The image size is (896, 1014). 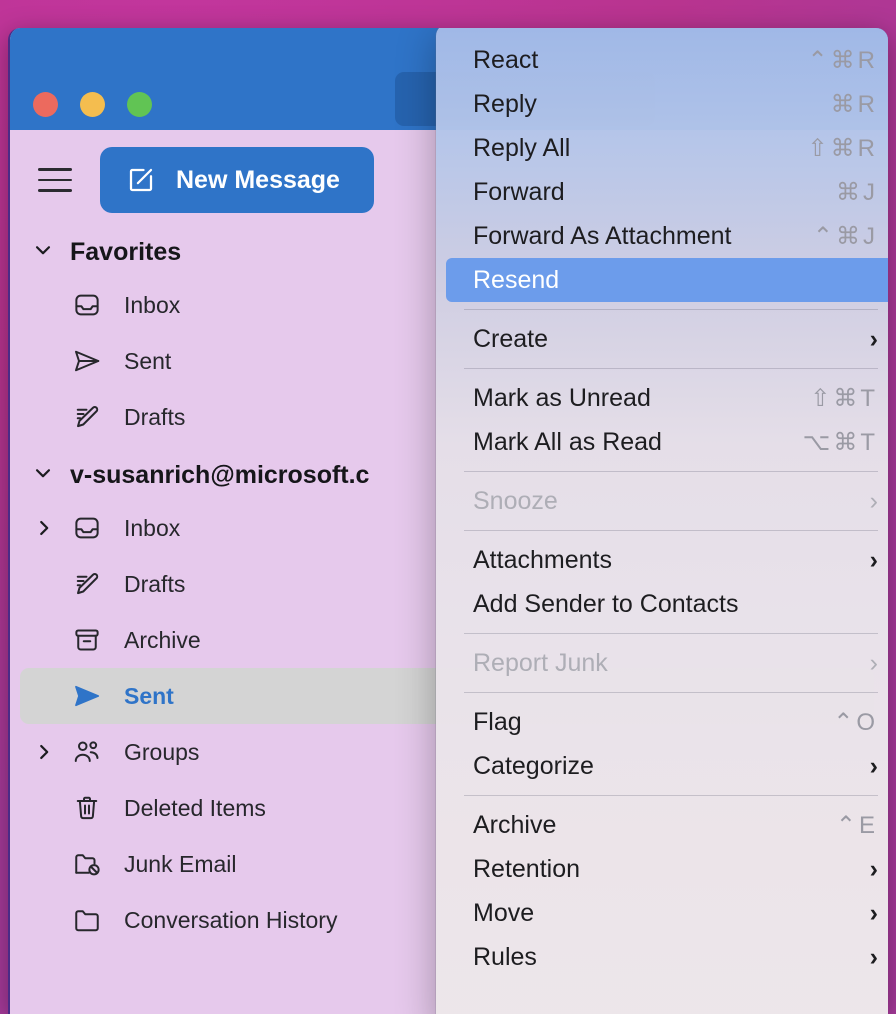 I want to click on menu-item-shortcut: ⌃⌘R, so click(x=842, y=60).